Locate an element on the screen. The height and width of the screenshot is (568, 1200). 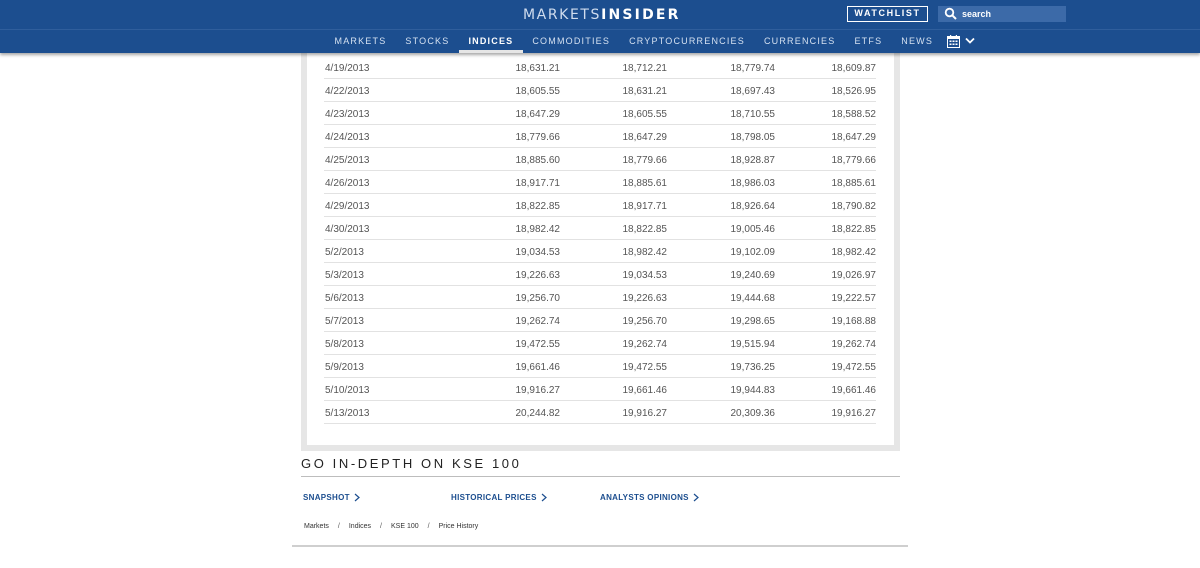
search-input is located at coordinates (1012, 14).